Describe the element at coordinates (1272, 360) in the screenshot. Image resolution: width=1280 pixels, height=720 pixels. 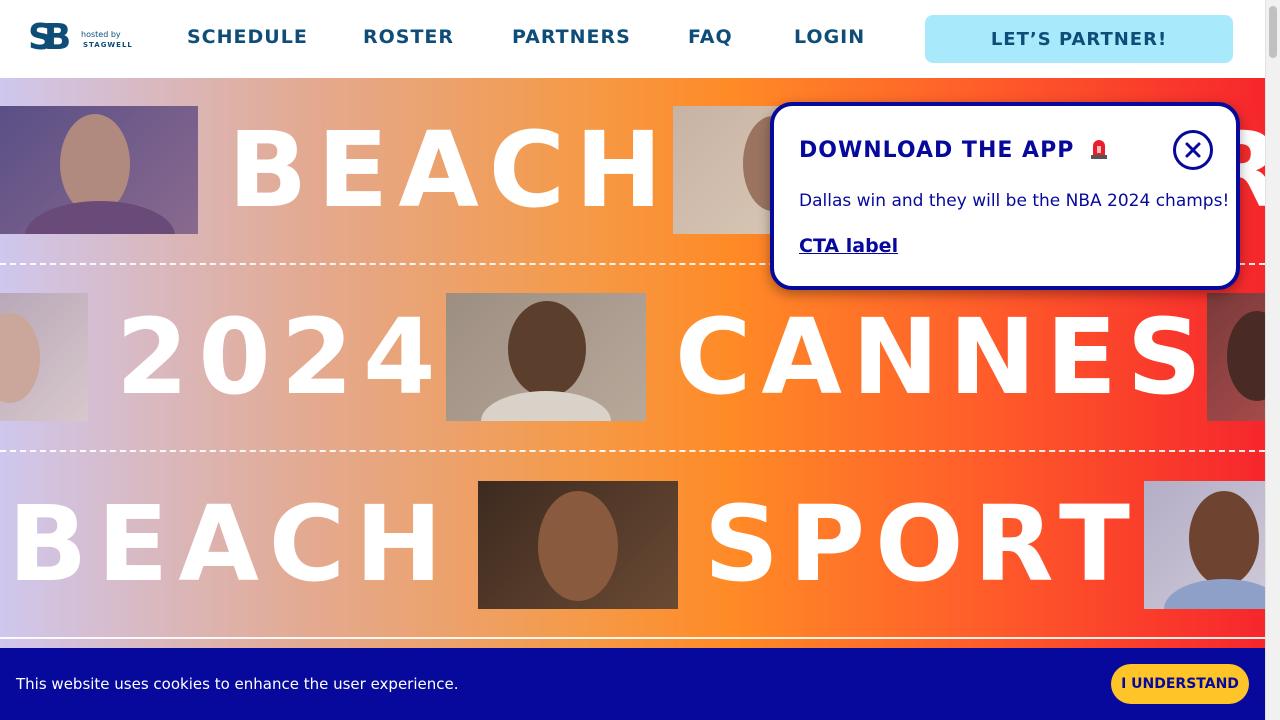
I see `page-scrollbar` at that location.